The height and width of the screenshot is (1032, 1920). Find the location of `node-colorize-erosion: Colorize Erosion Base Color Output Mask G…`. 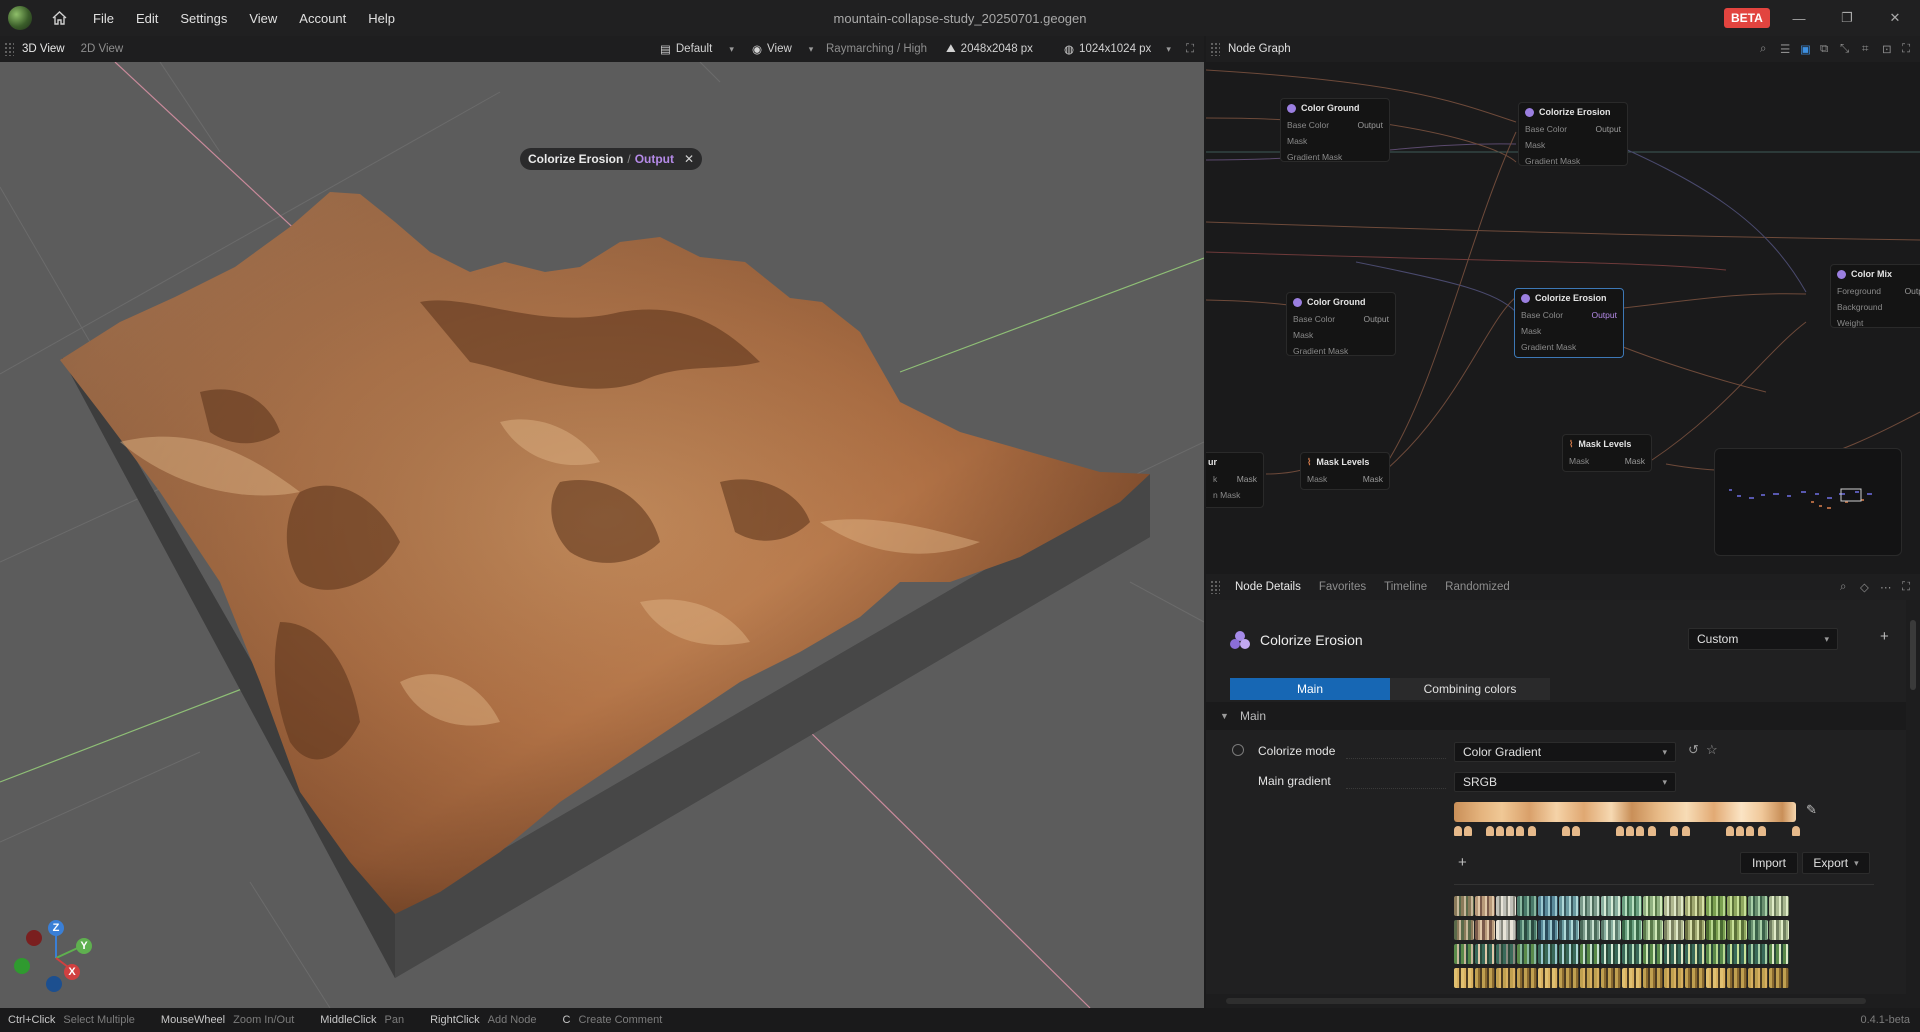

node-colorize-erosion: Colorize Erosion Base Color Output Mask G… is located at coordinates (1573, 134).